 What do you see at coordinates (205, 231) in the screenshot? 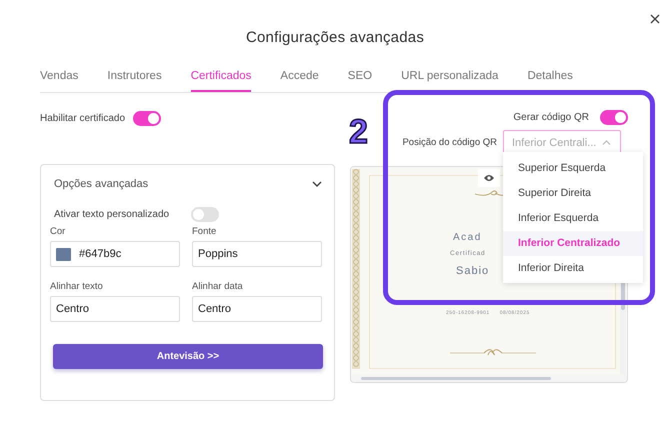
I see `field-label: Fonte` at bounding box center [205, 231].